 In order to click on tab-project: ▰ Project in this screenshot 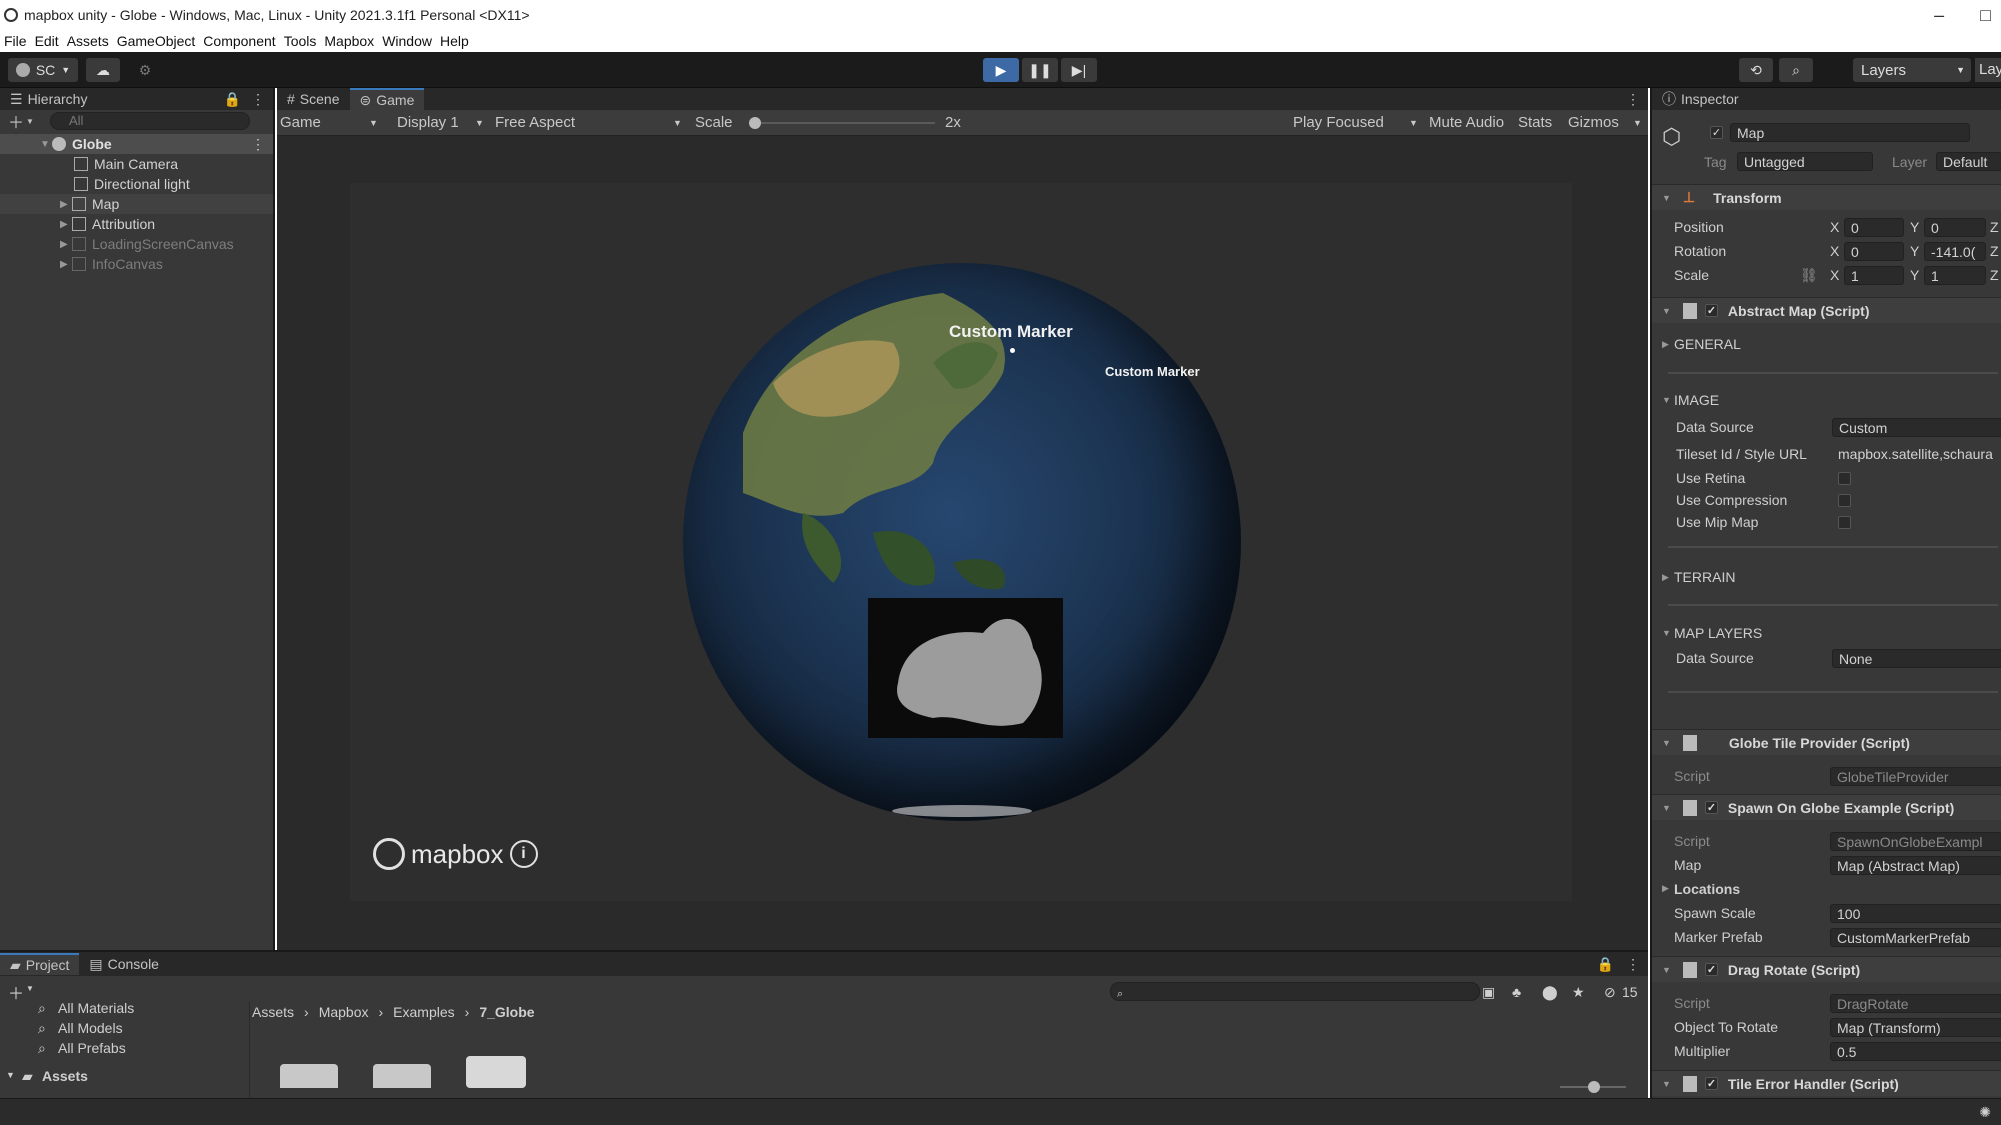, I will do `click(40, 964)`.